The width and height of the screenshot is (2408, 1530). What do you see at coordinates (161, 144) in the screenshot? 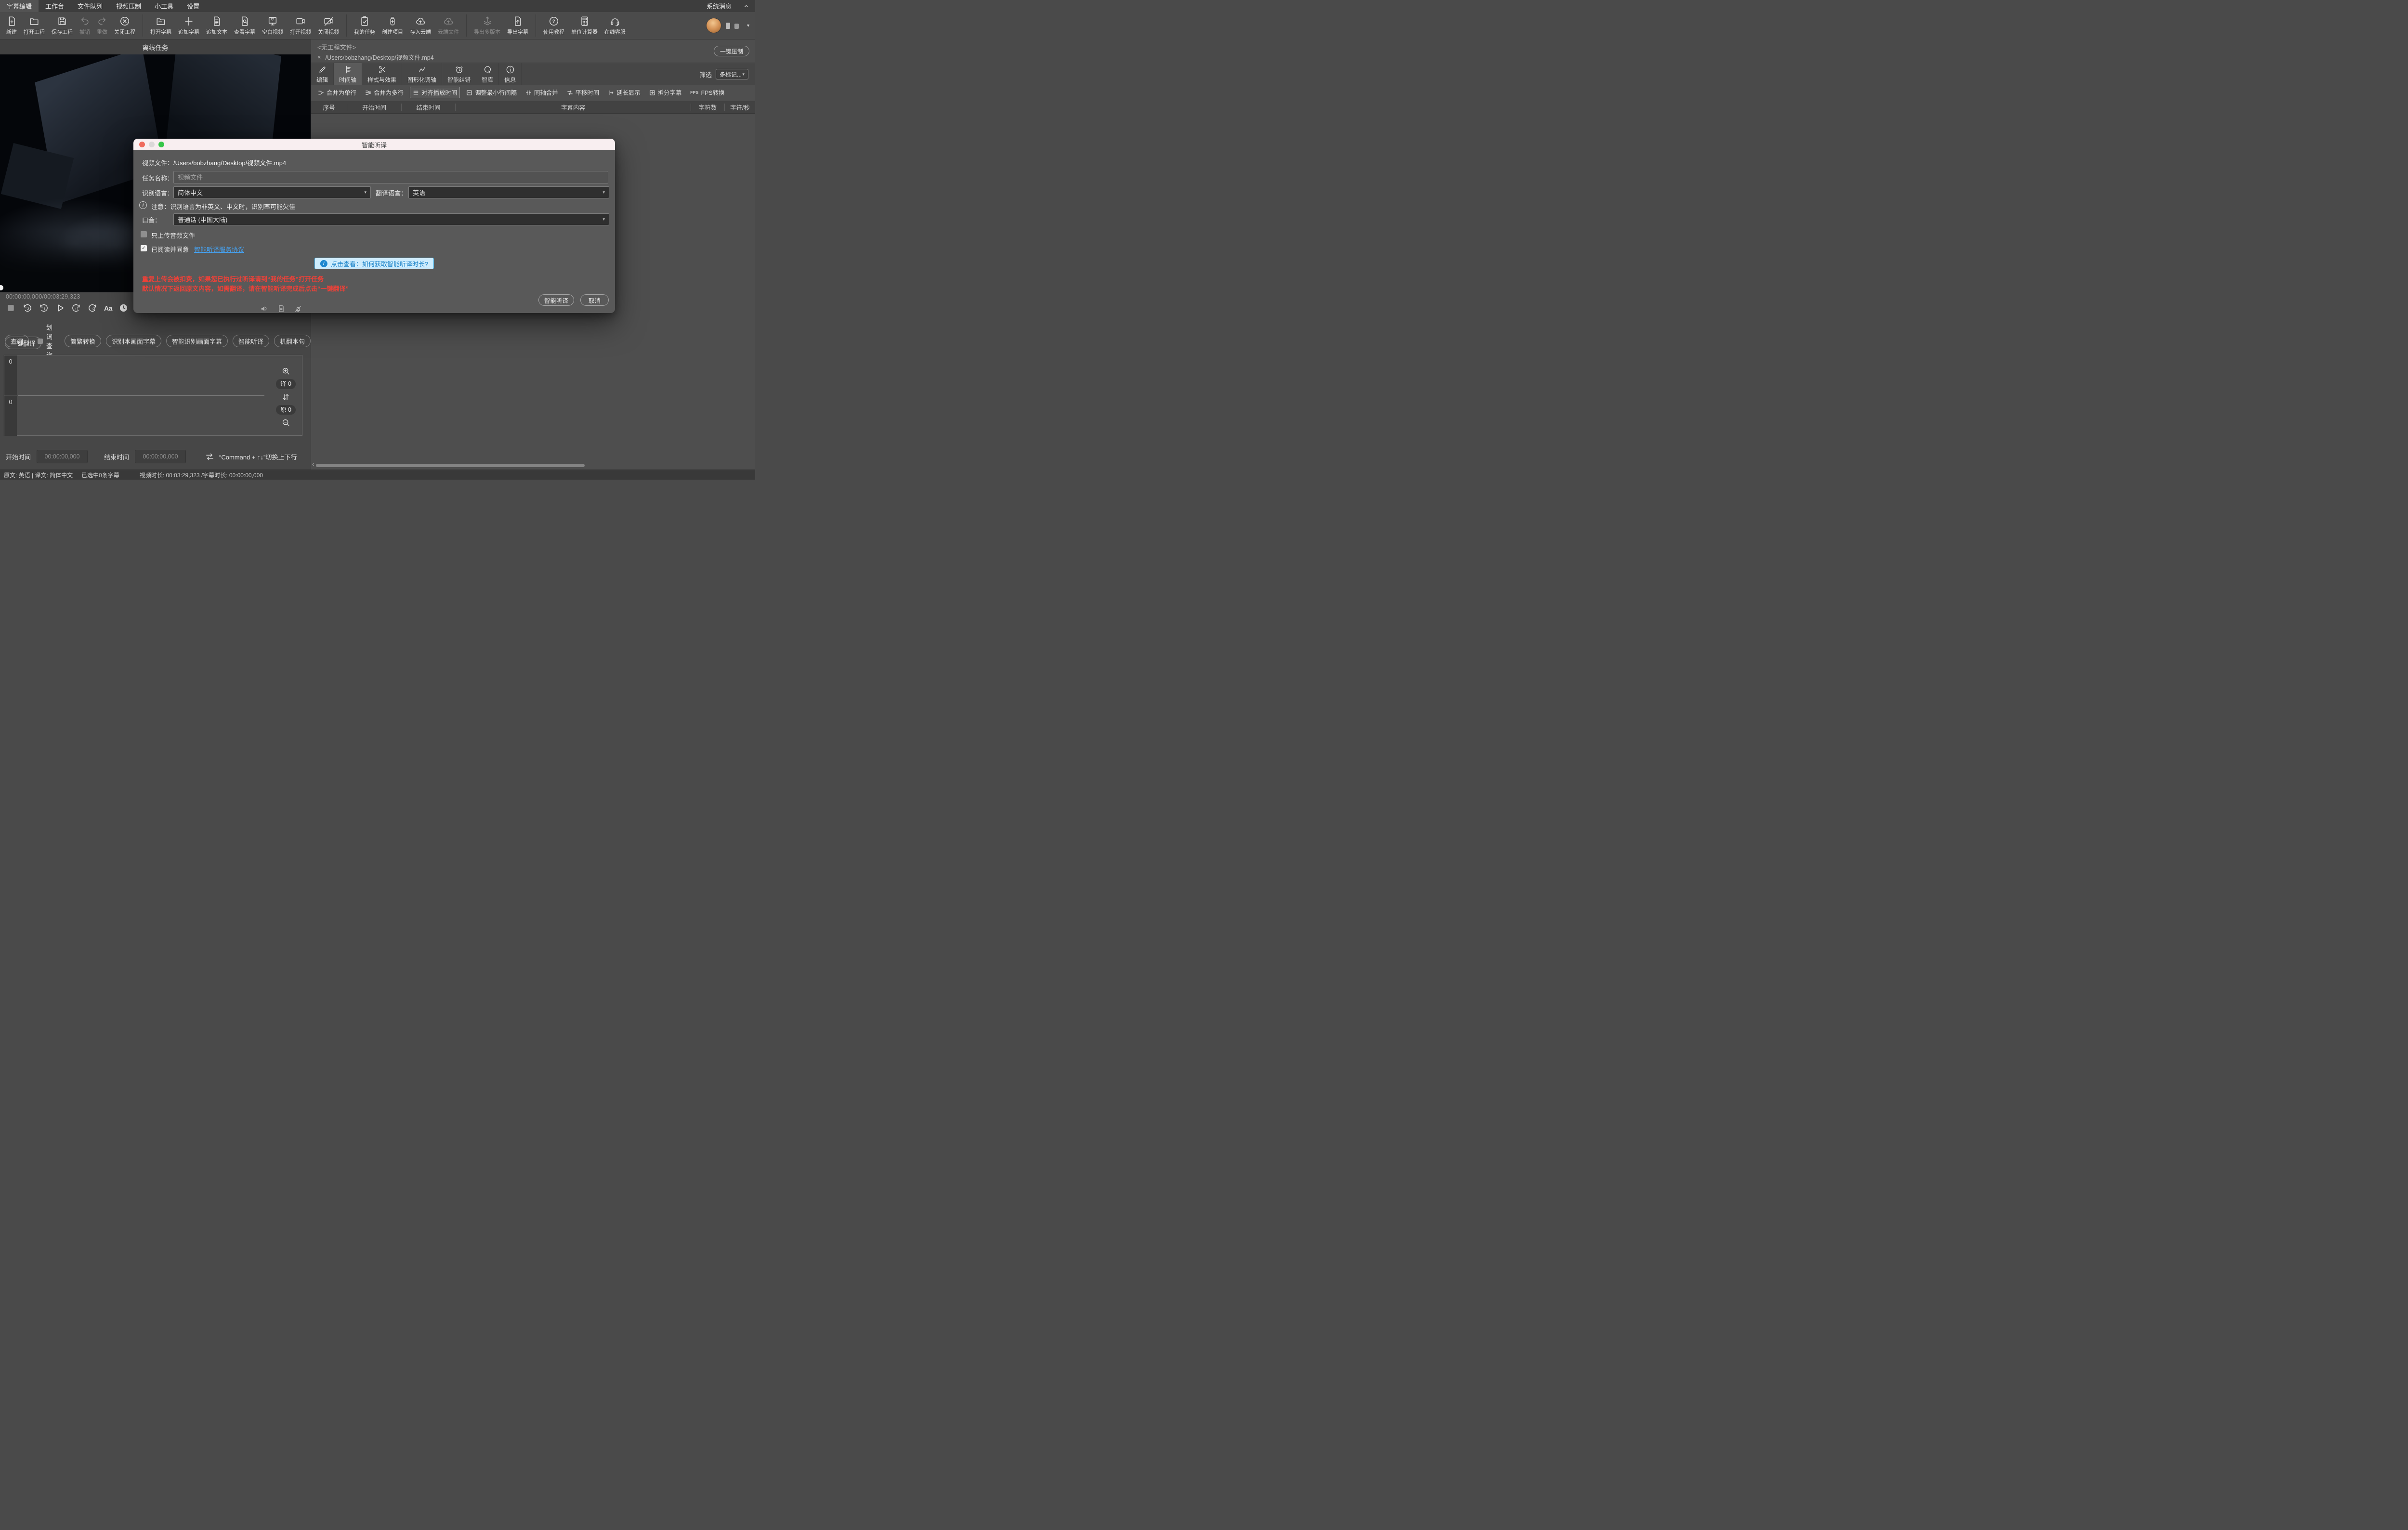
I see `zoom-window-button` at bounding box center [161, 144].